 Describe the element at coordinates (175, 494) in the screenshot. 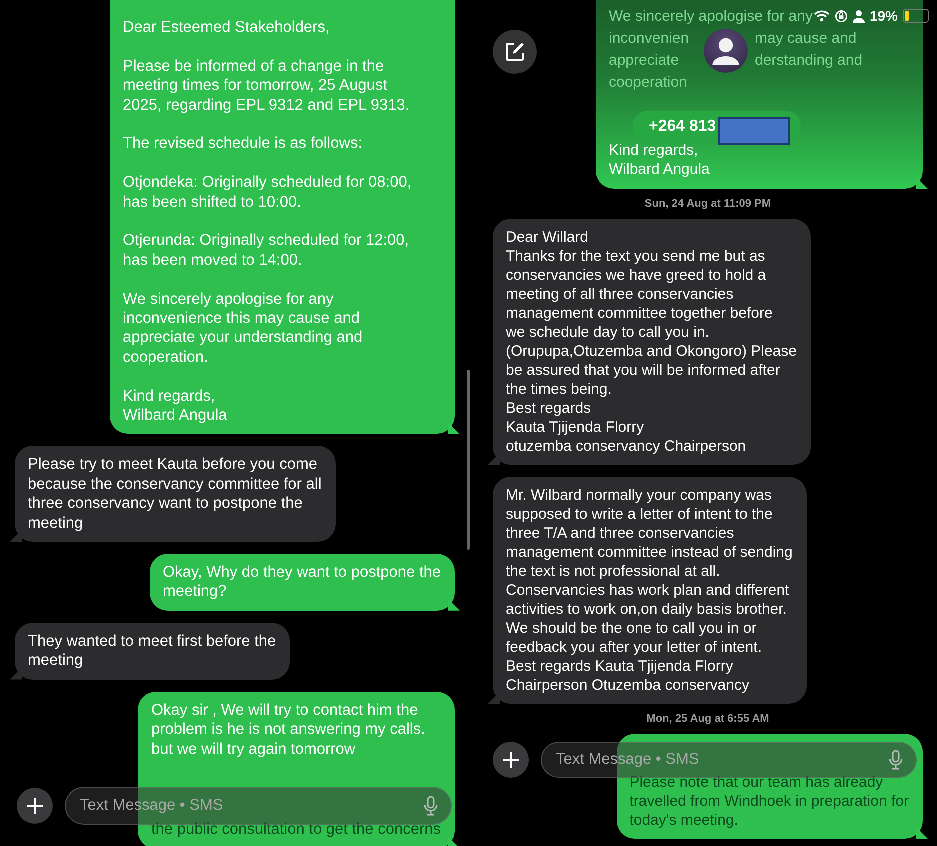

I see `message-text: Please try to meet Kauta before you come because the conservancy committee for all three conservancy want to postpone the meeting` at that location.